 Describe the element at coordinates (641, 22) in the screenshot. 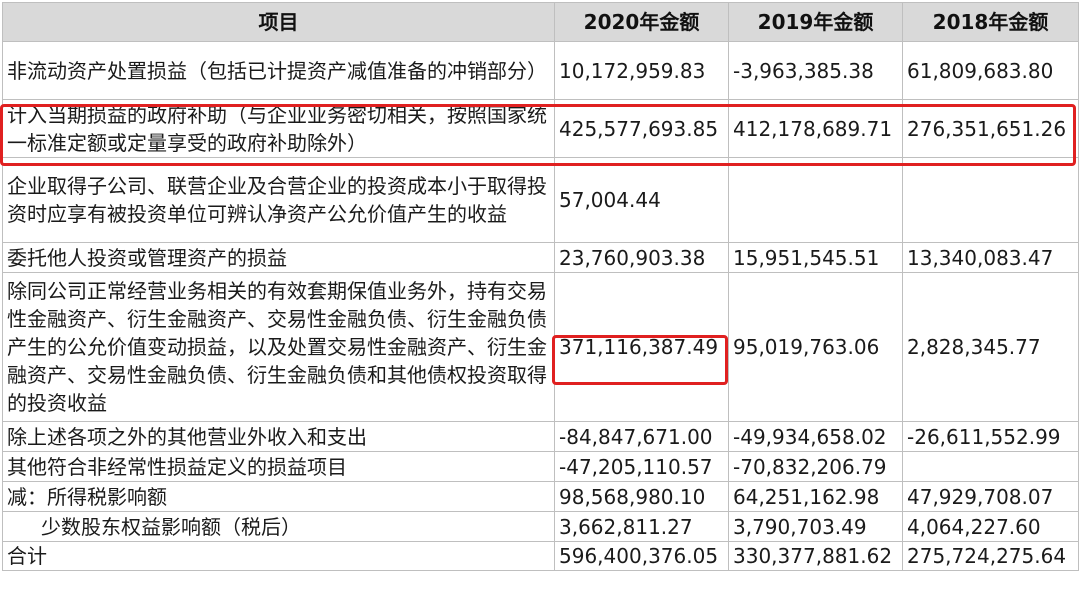

I see `header-2020: 2020年金额` at that location.